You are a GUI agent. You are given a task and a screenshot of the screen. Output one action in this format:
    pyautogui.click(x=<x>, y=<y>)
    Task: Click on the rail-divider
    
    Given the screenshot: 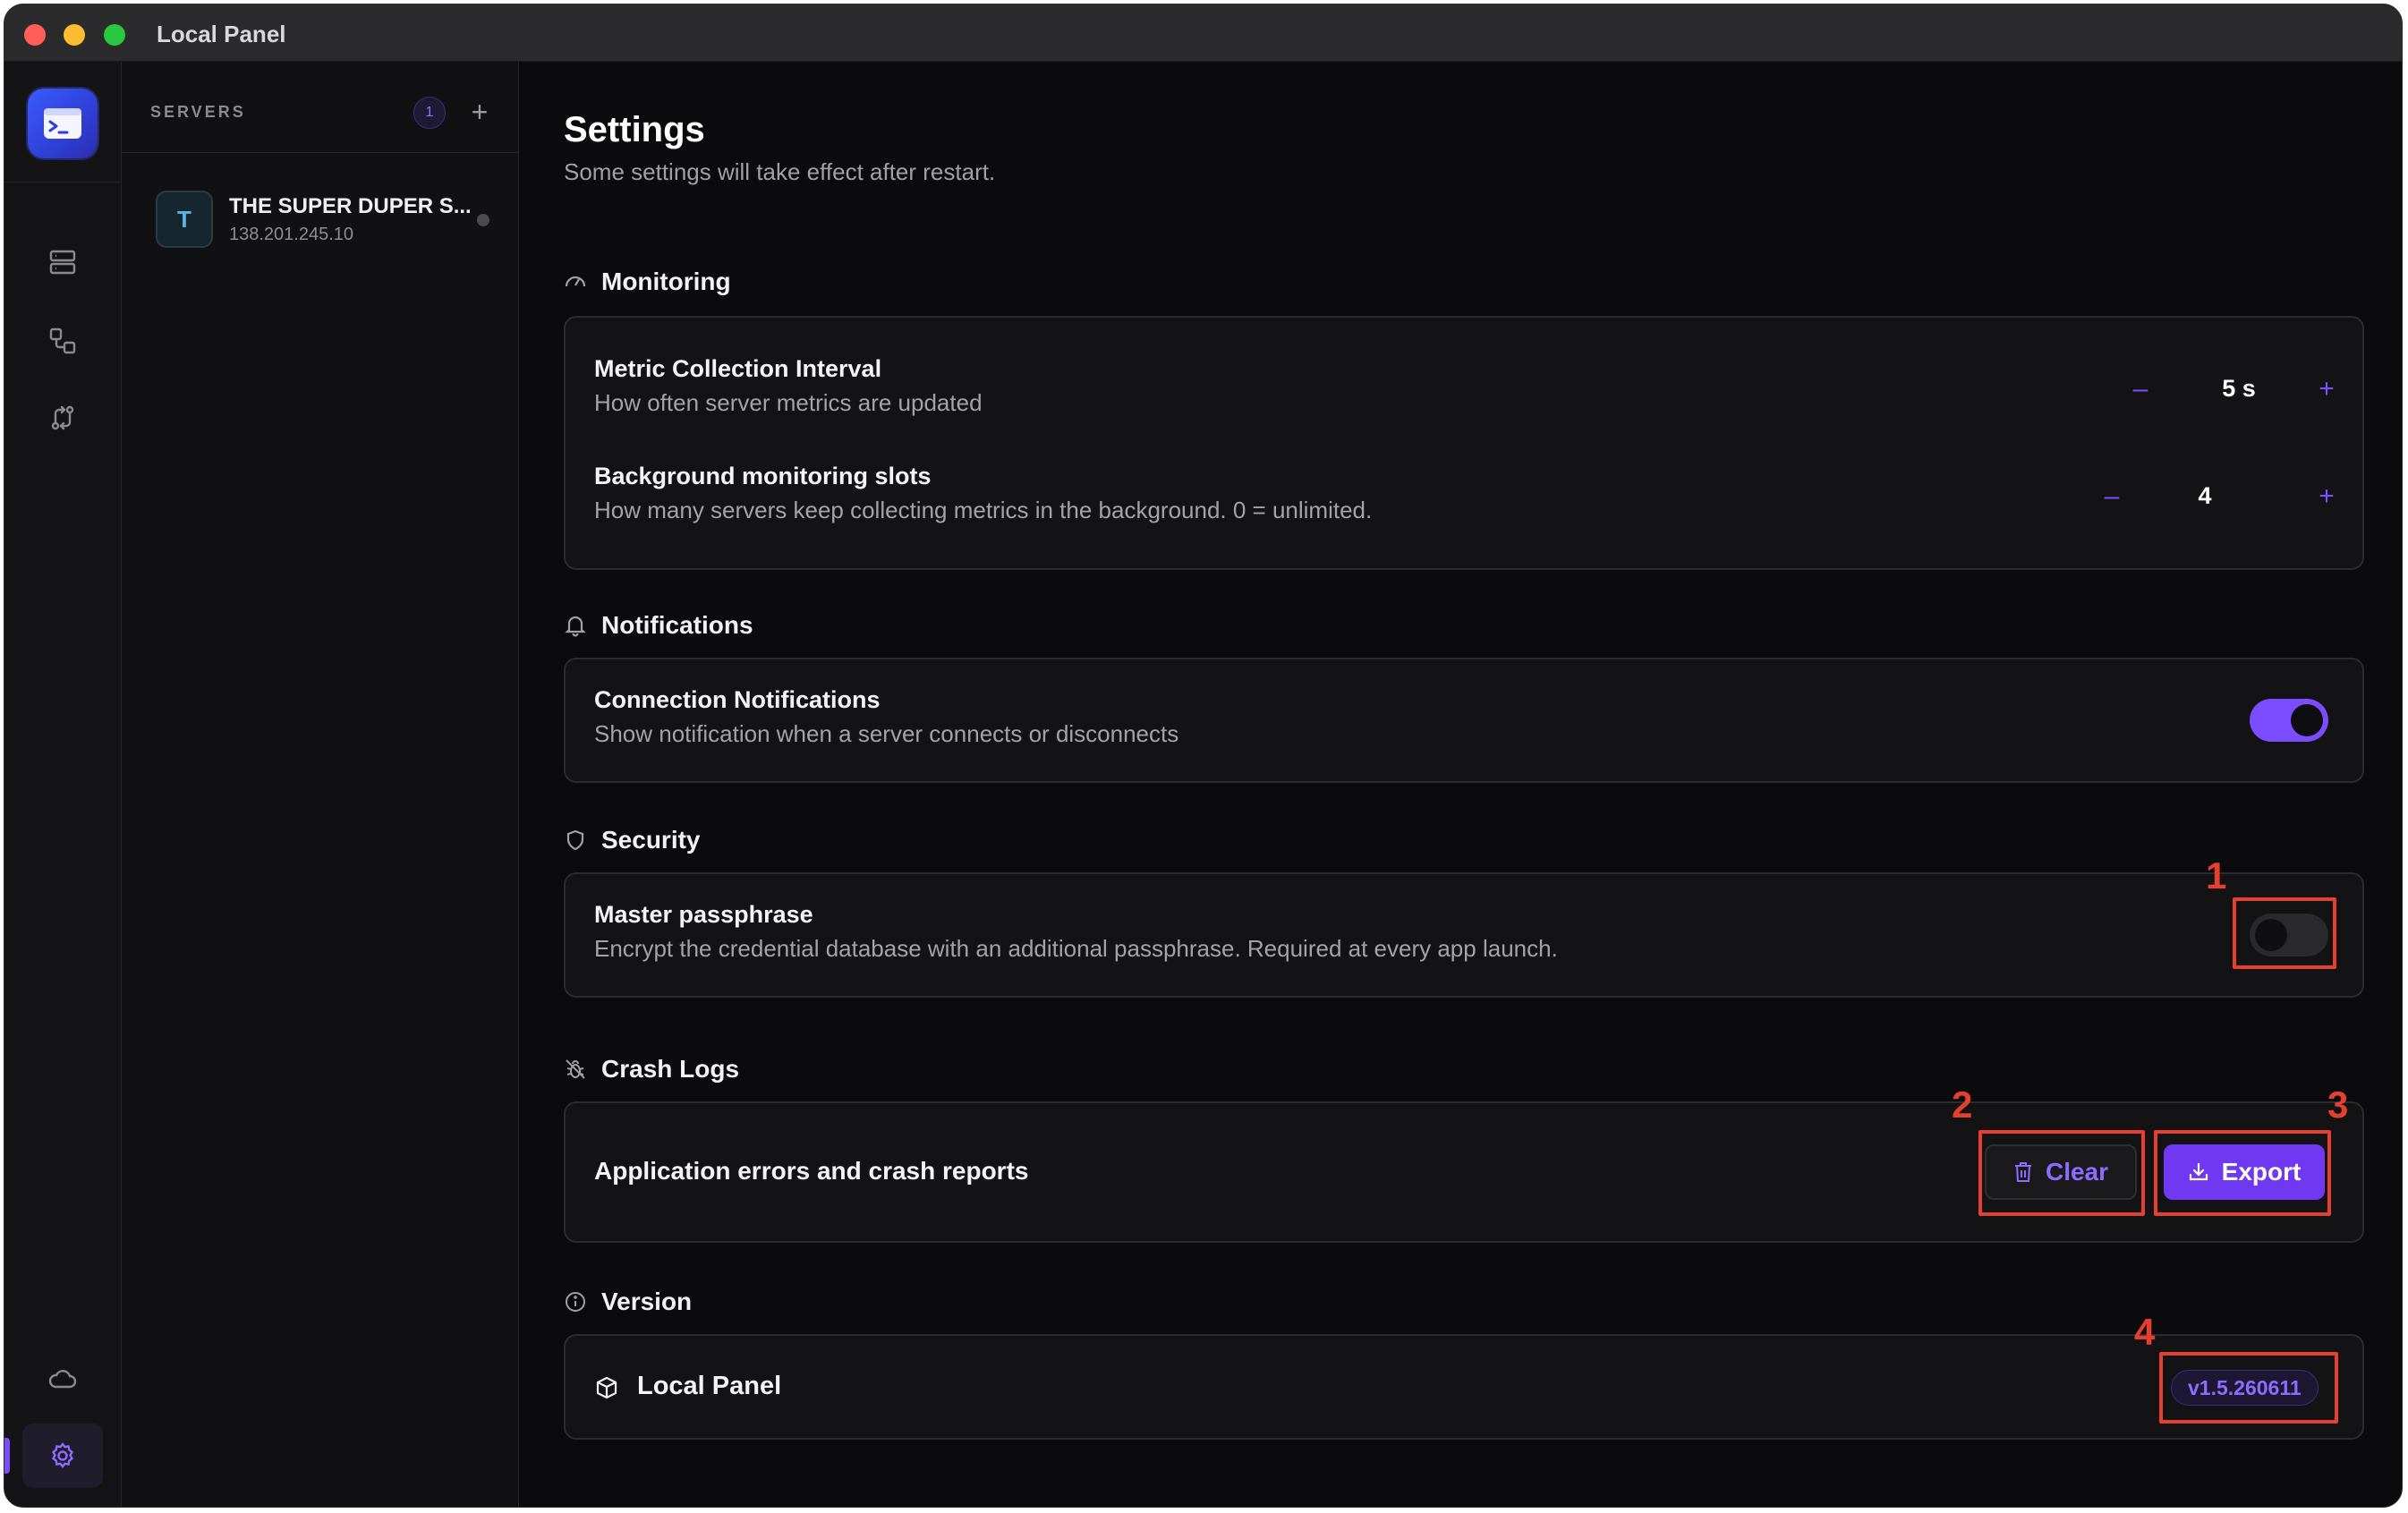 What is the action you would take?
    pyautogui.click(x=62, y=182)
    